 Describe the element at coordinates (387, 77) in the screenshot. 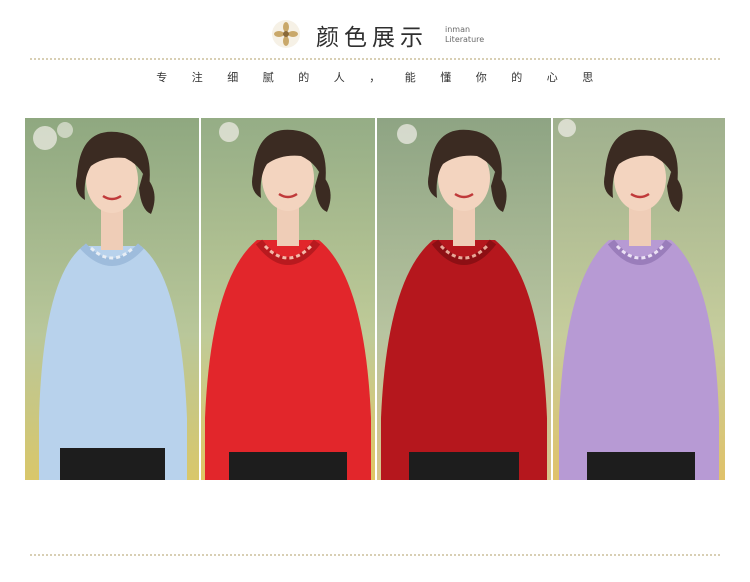

I see `section-subtitle: 专注细腻的人，能懂你的心思` at that location.